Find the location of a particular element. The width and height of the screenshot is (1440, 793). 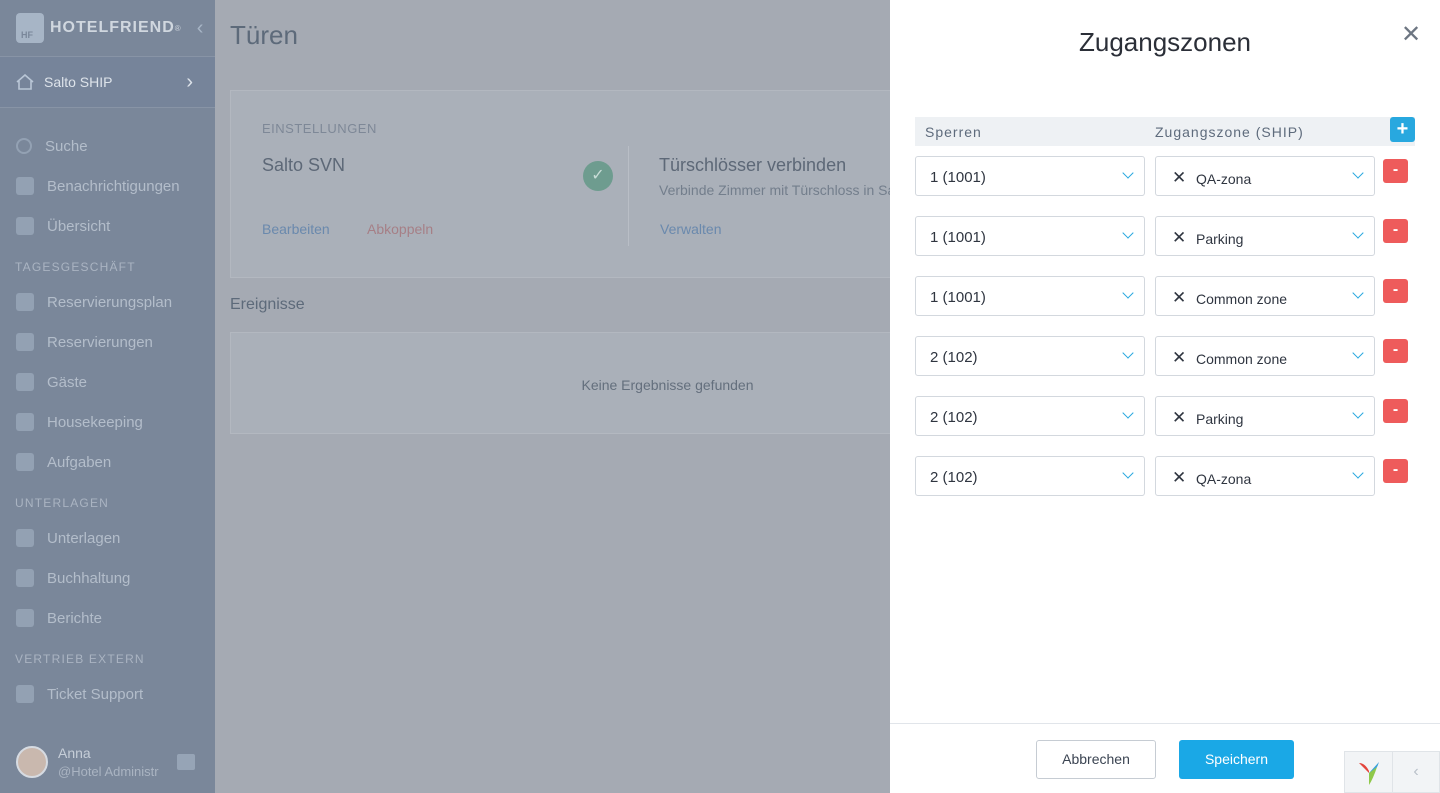

sidebar-item-reports: Berichte is located at coordinates (107, 618).